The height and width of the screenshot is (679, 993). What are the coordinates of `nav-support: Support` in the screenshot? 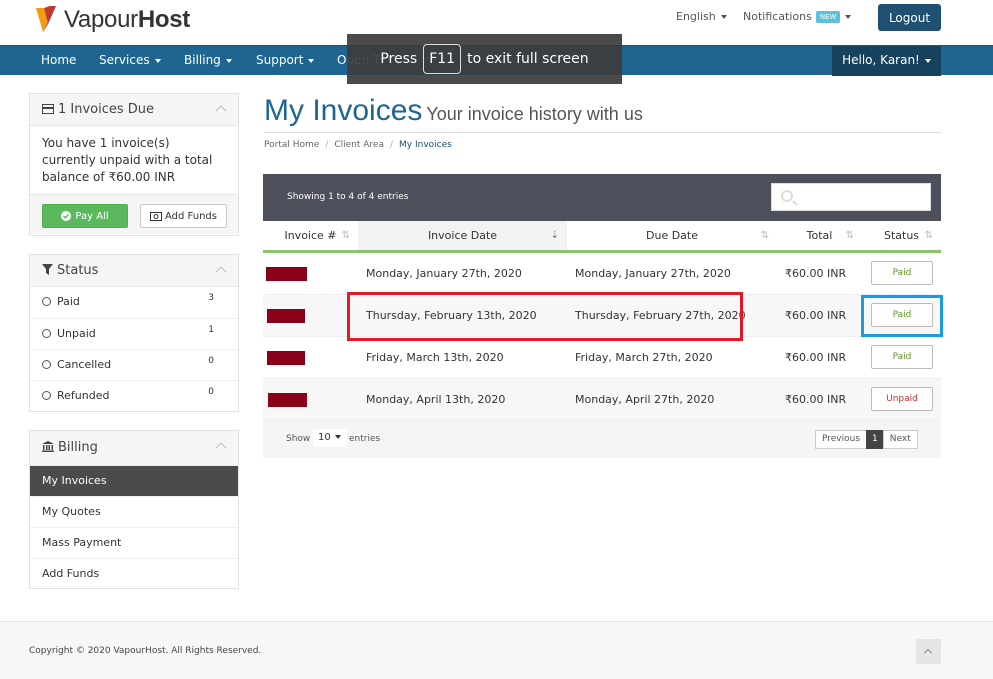 It's located at (285, 61).